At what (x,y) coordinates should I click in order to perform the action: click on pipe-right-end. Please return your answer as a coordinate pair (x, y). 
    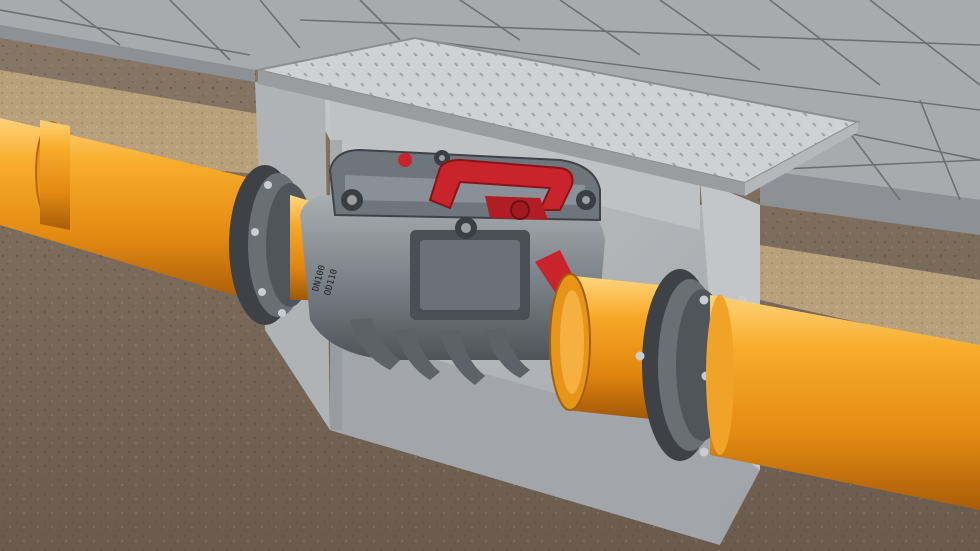
    Looking at the image, I should click on (720, 375).